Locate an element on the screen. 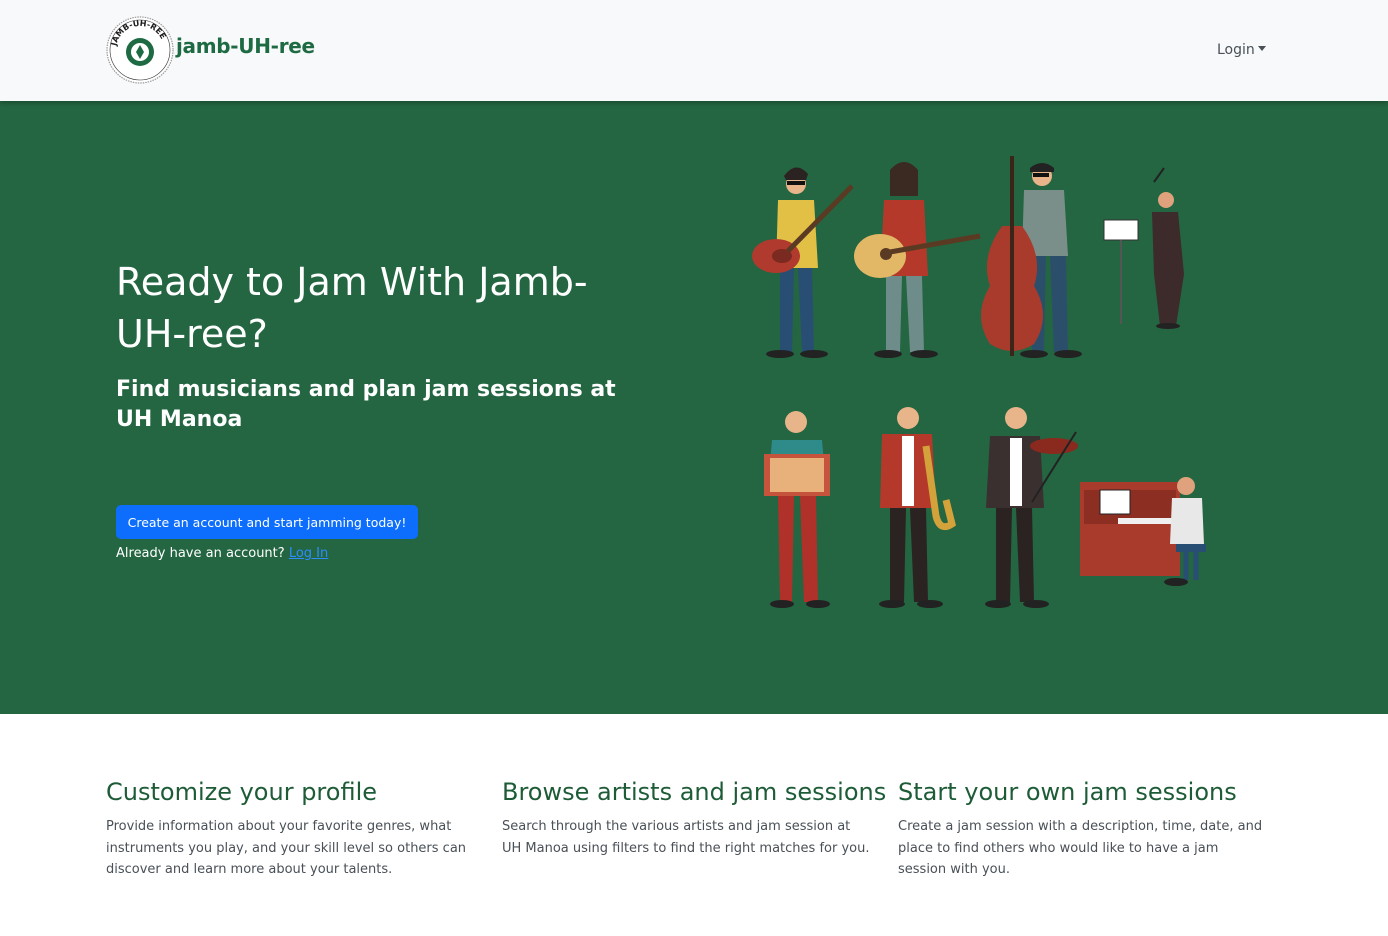 The width and height of the screenshot is (1388, 936). hero-title: Ready to Jam With Jamb-UH-ree? is located at coordinates (352, 308).